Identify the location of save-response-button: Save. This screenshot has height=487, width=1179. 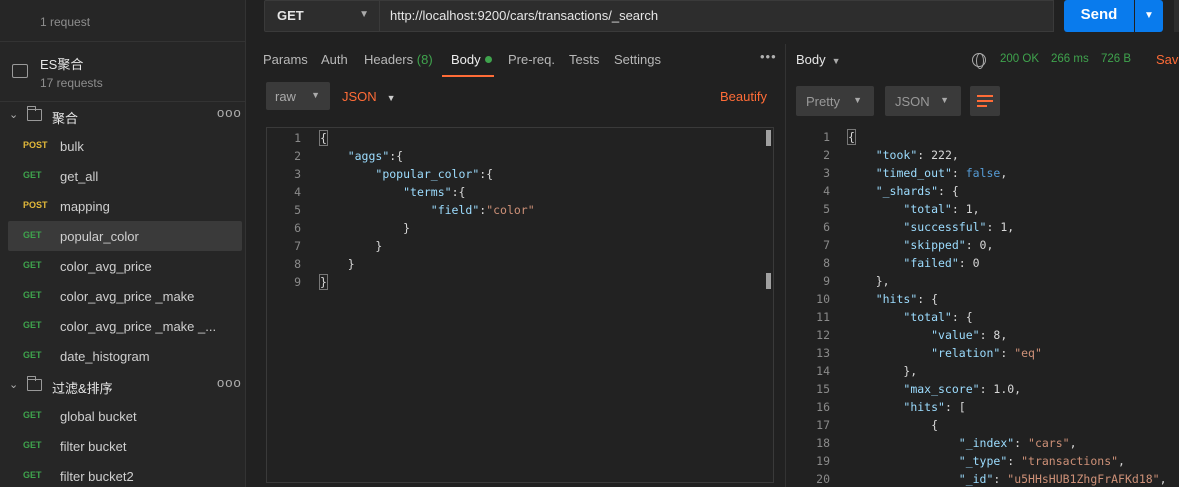
(1167, 59).